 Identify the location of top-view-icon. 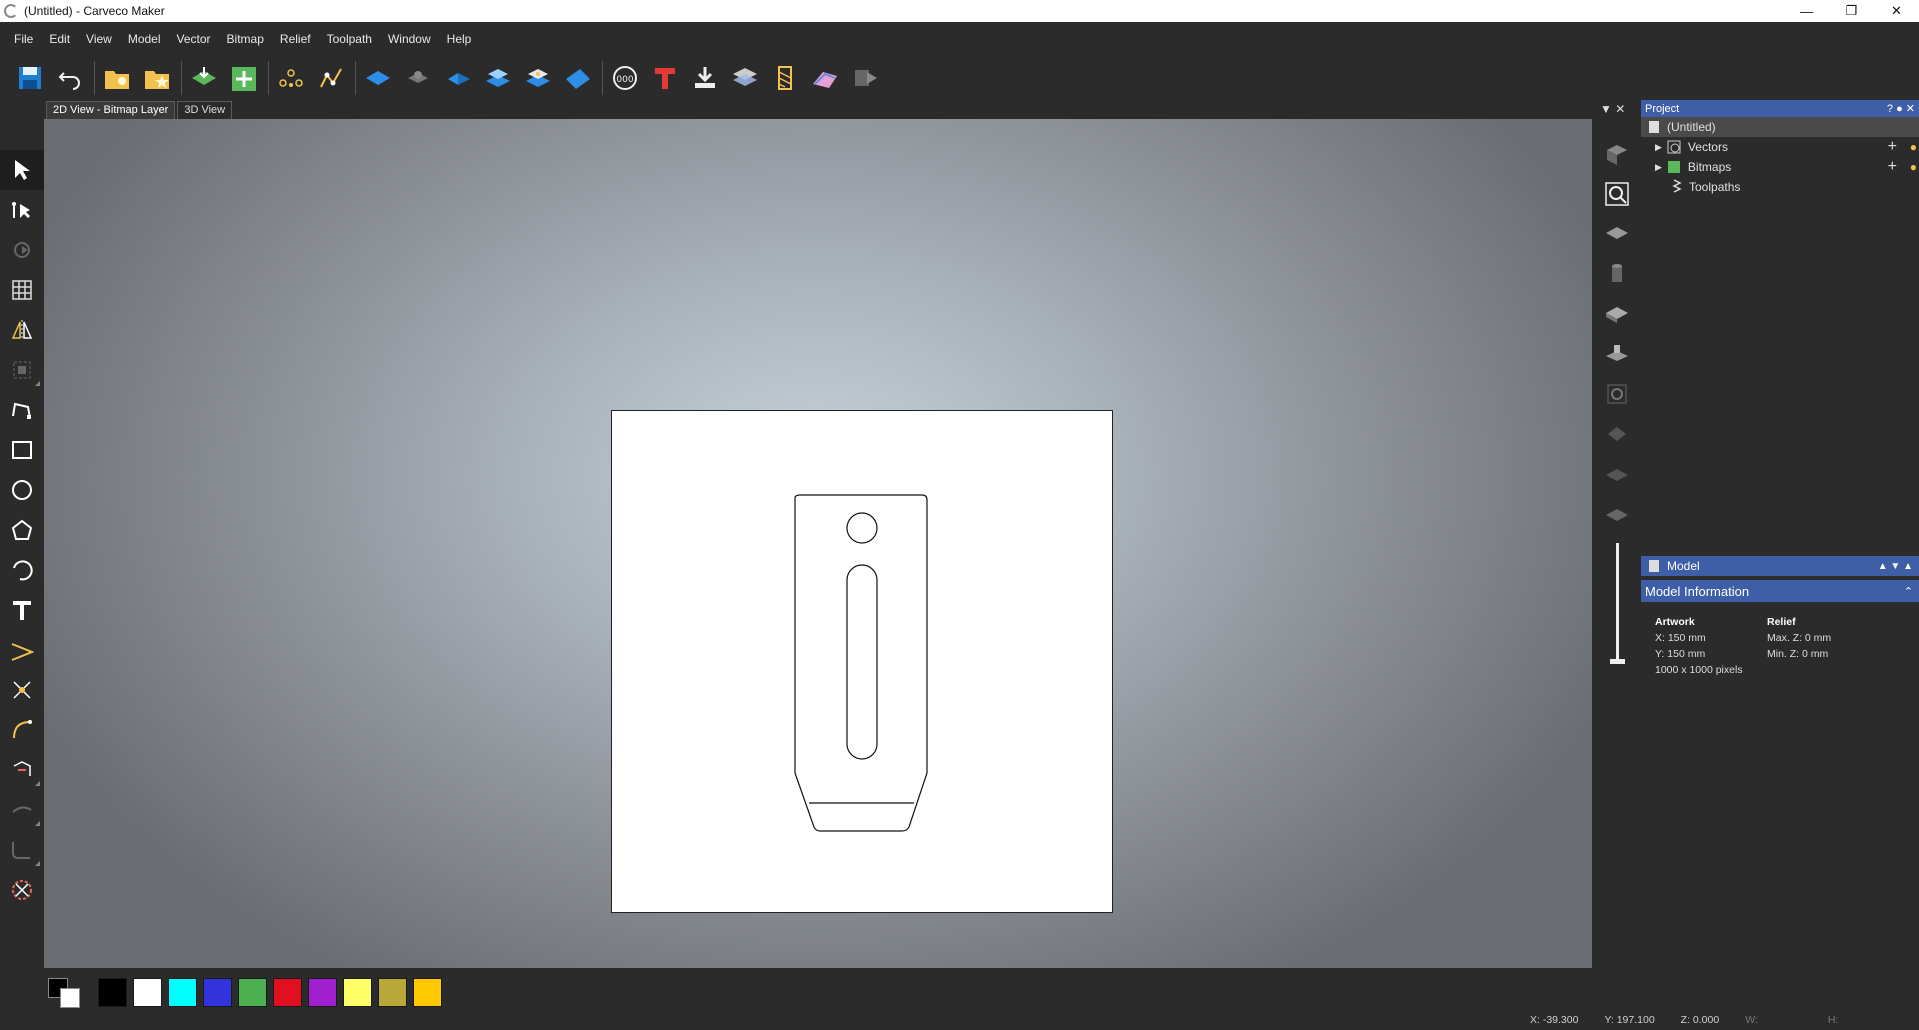
(1617, 234).